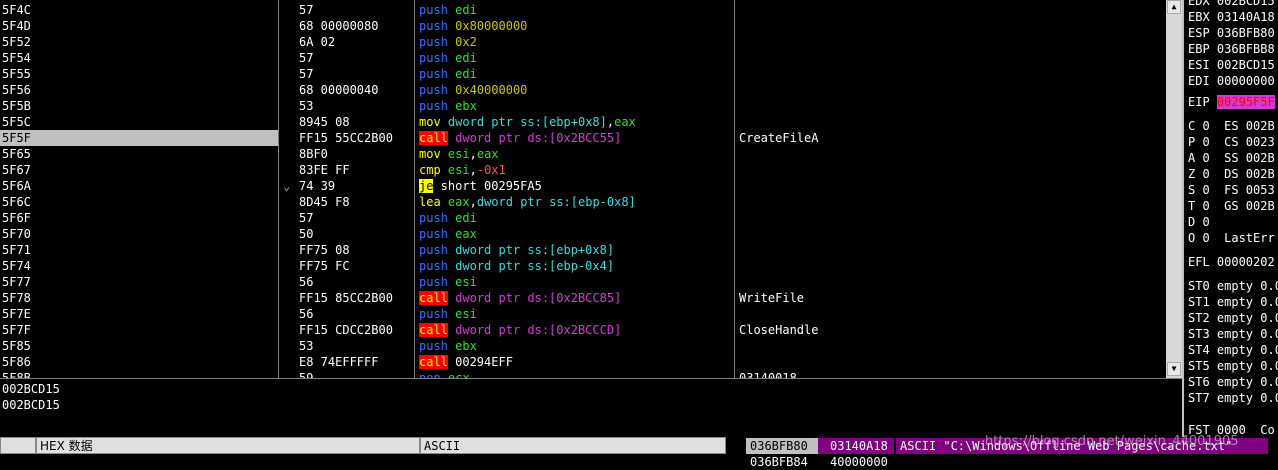  What do you see at coordinates (1199, 222) in the screenshot?
I see `flag-row: D 0` at bounding box center [1199, 222].